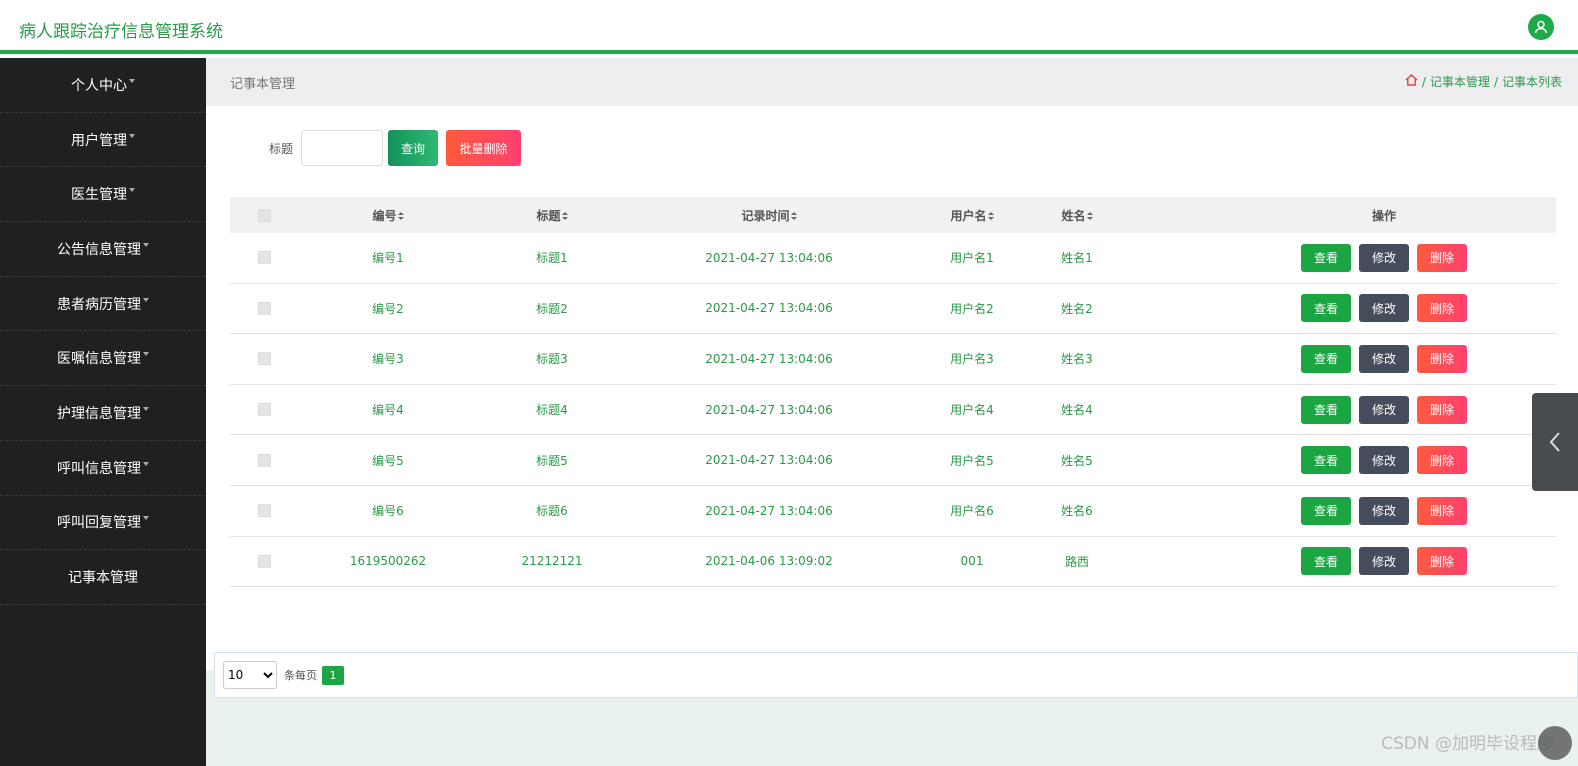 This screenshot has width=1578, height=766. What do you see at coordinates (1077, 258) in the screenshot?
I see `cell-name: 姓名1` at bounding box center [1077, 258].